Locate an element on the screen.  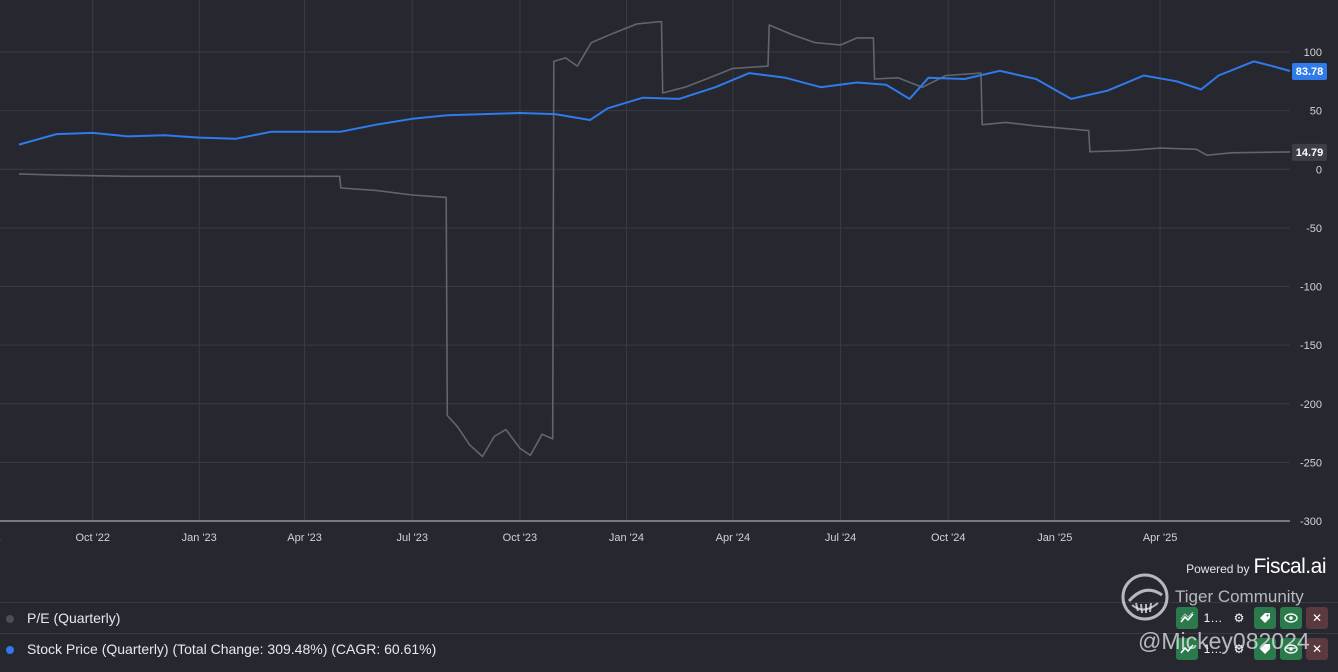
y-tick-label: 50 is located at coordinates (1316, 112).